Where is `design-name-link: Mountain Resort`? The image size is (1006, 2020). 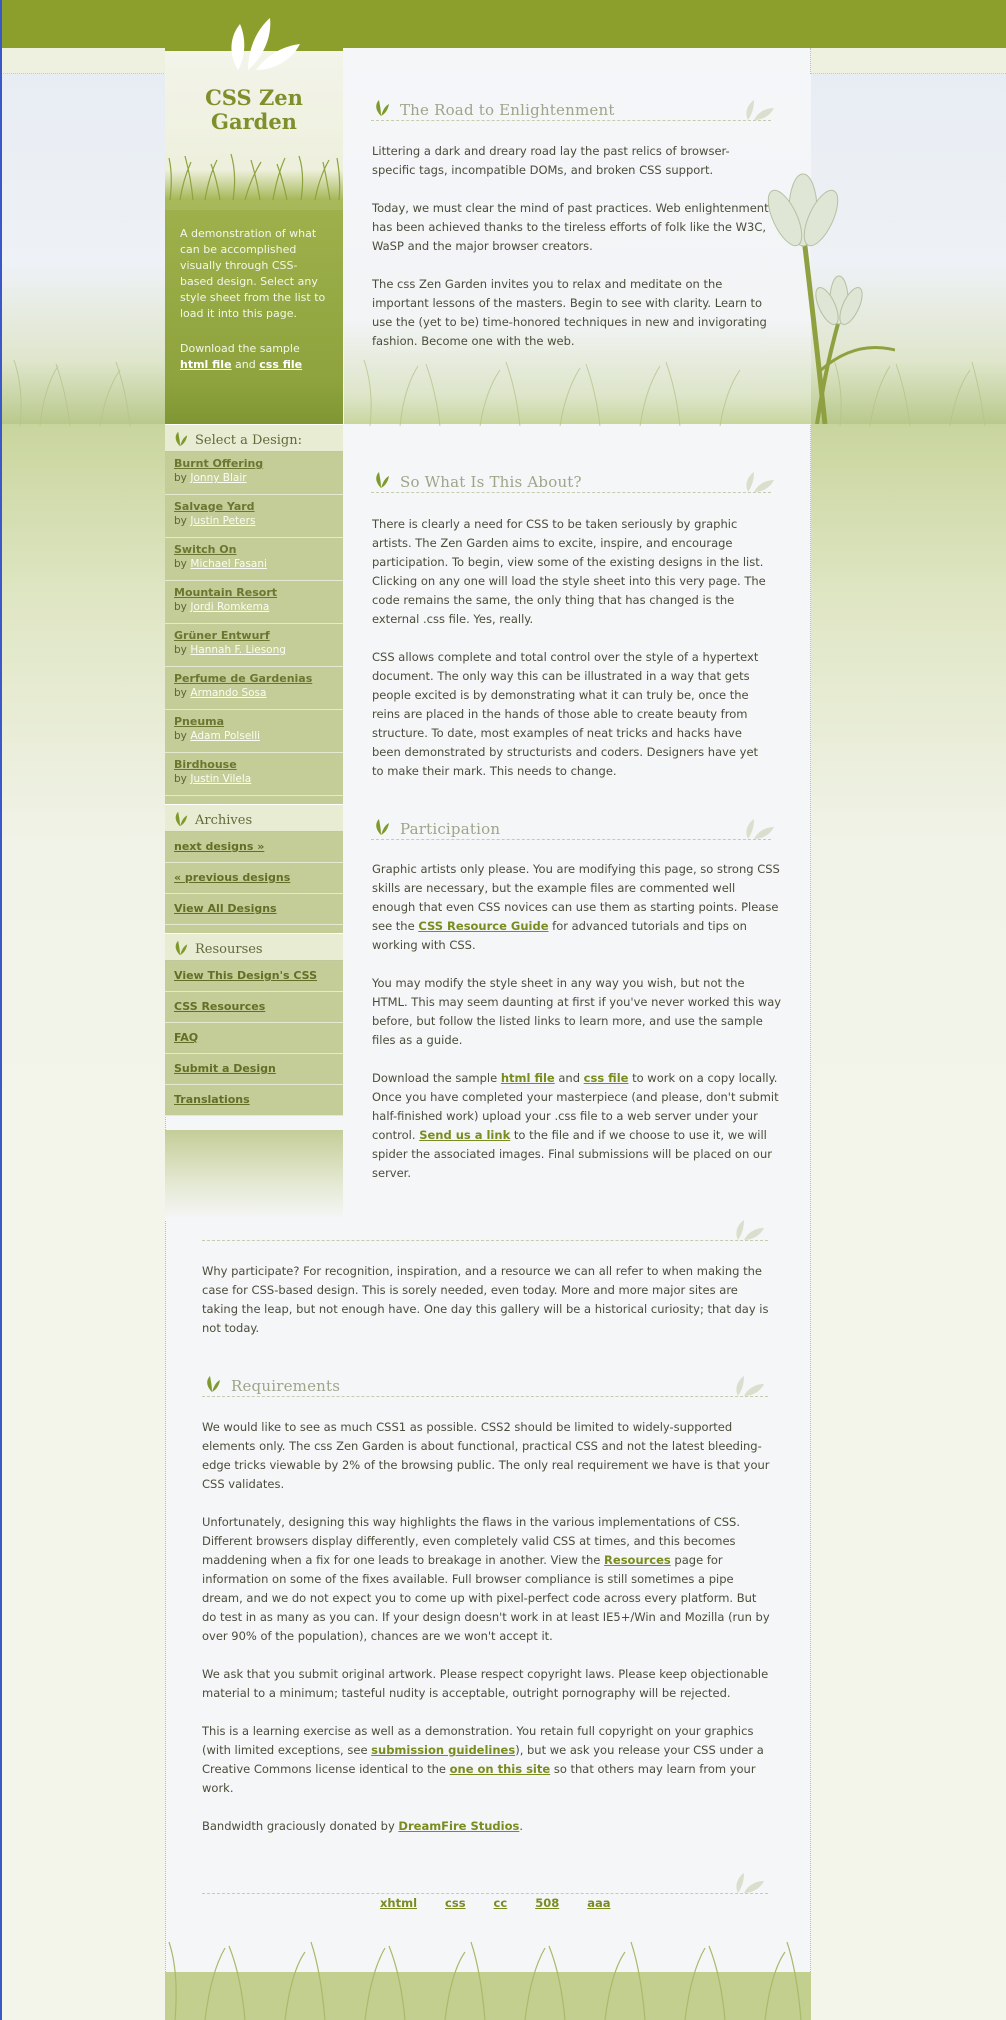 design-name-link: Mountain Resort is located at coordinates (225, 592).